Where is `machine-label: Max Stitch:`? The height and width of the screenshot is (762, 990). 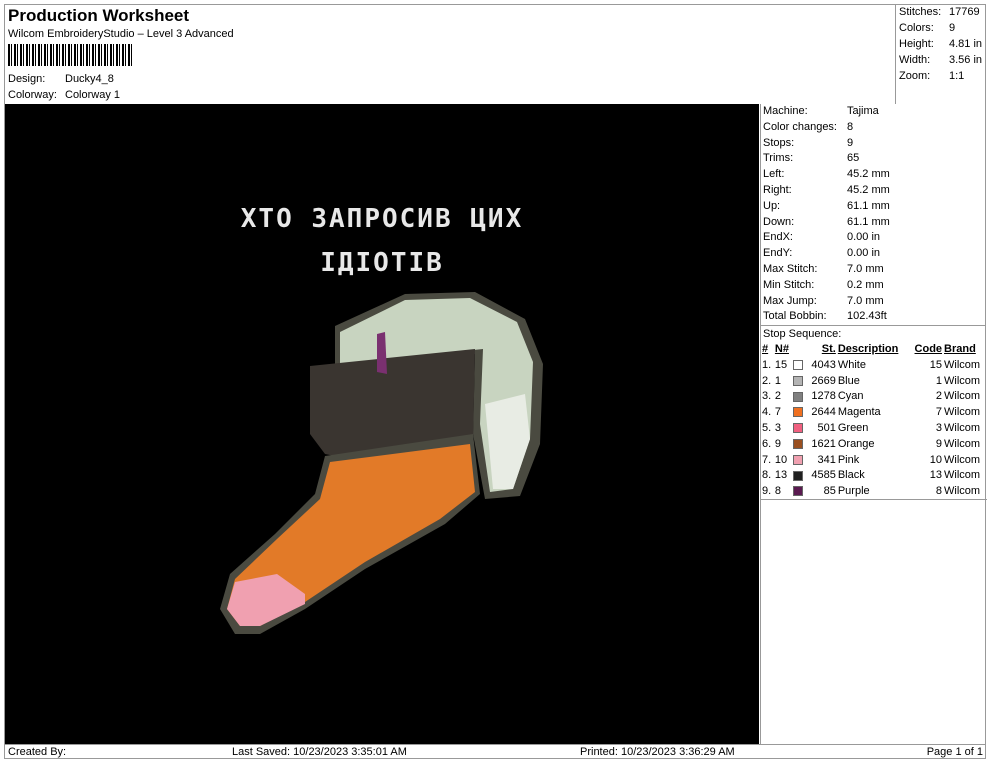
machine-label: Max Stitch: is located at coordinates (790, 268).